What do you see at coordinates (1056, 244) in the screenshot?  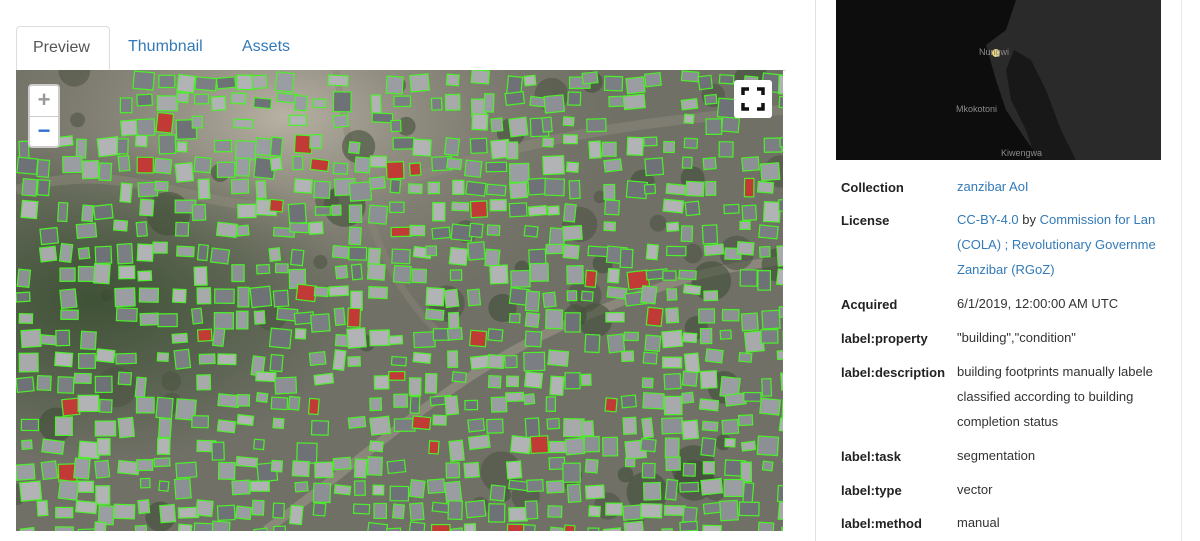 I see `org-link-cola-cont: (COLA) ; Revolutionary Governme` at bounding box center [1056, 244].